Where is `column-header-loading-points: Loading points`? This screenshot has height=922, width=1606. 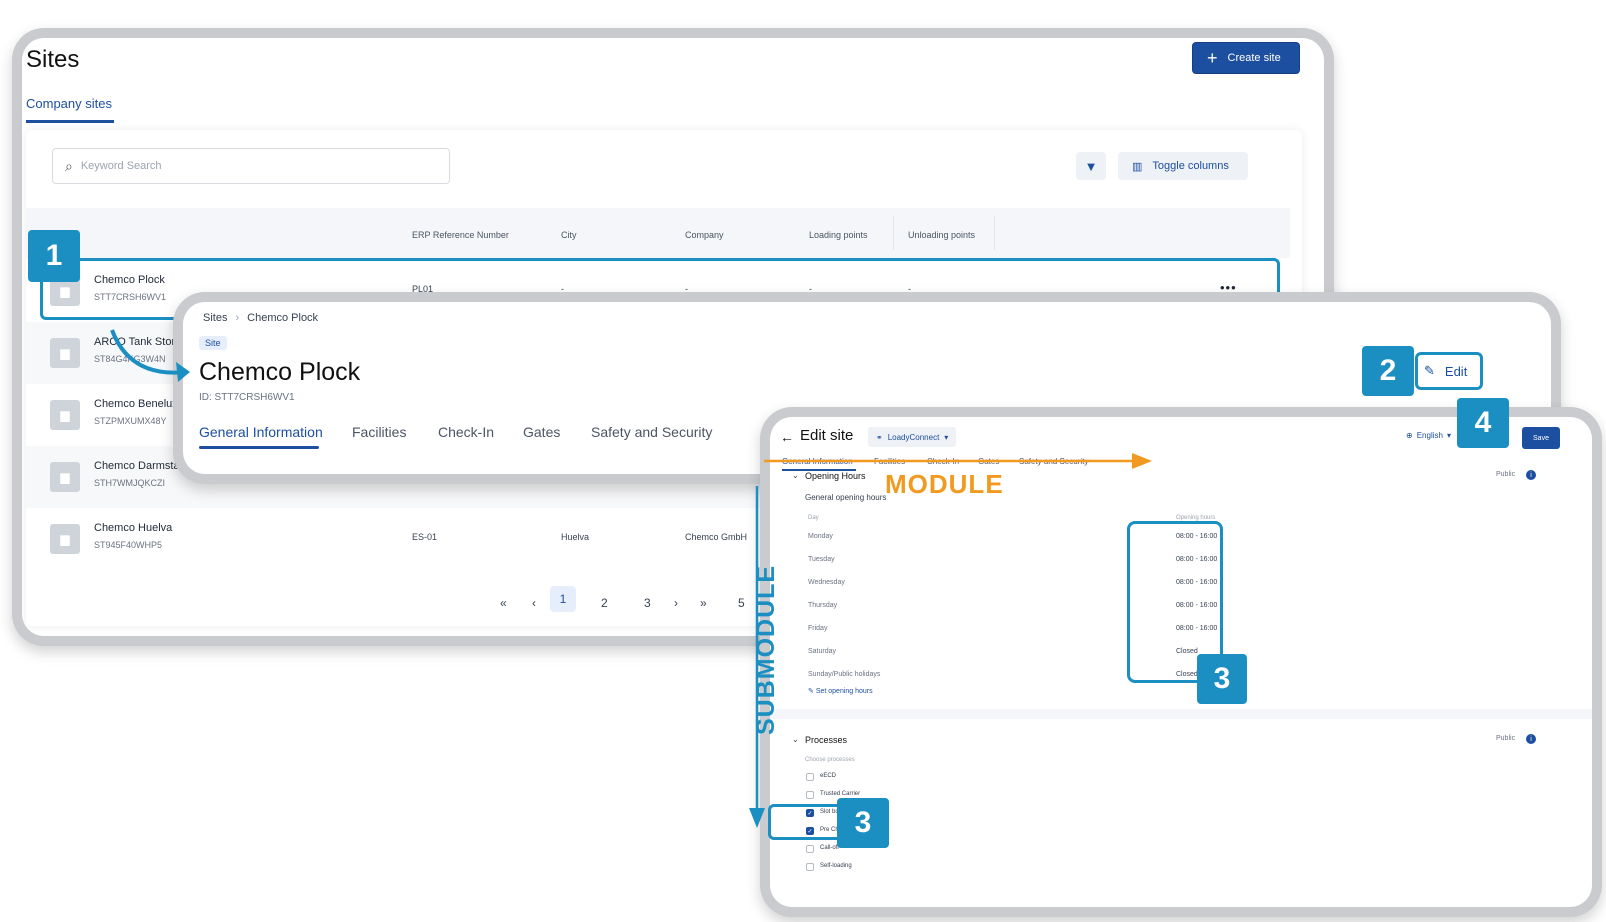 column-header-loading-points: Loading points is located at coordinates (838, 235).